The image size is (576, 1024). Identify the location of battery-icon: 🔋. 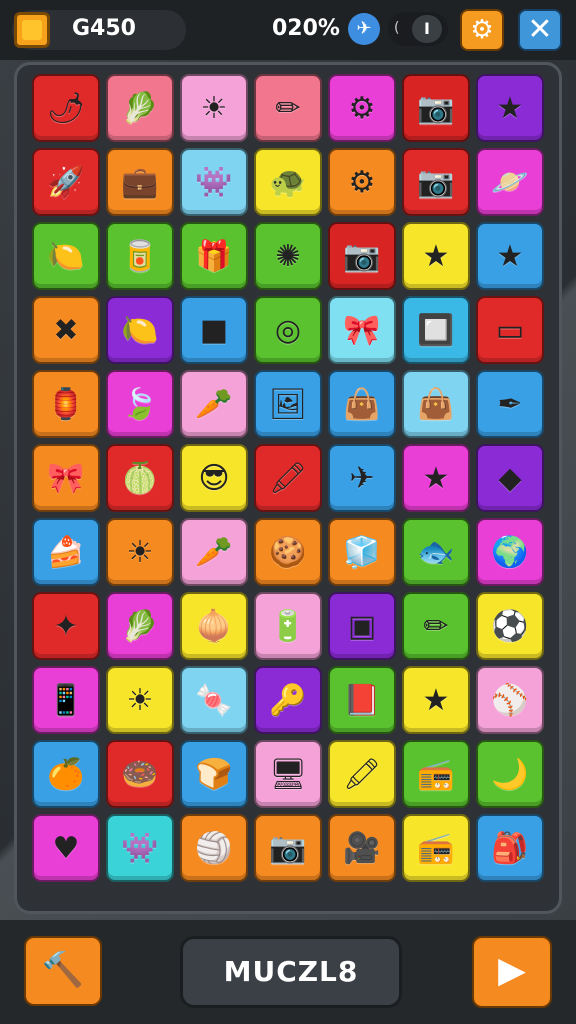
(288, 626).